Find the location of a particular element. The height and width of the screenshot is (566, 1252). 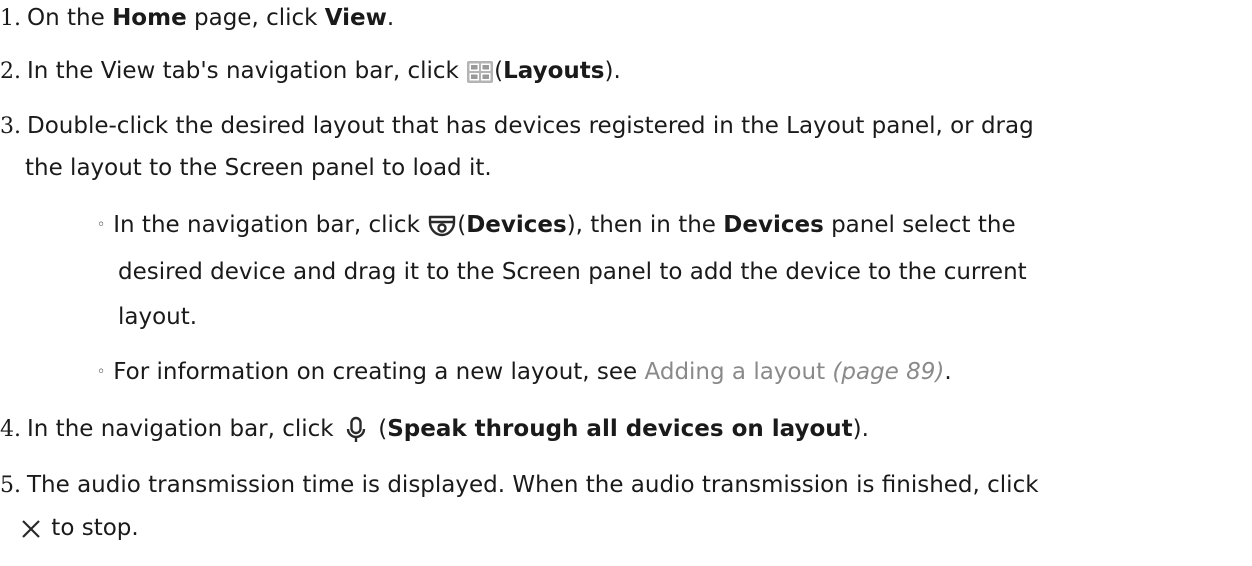

microphone-icon is located at coordinates (356, 430).